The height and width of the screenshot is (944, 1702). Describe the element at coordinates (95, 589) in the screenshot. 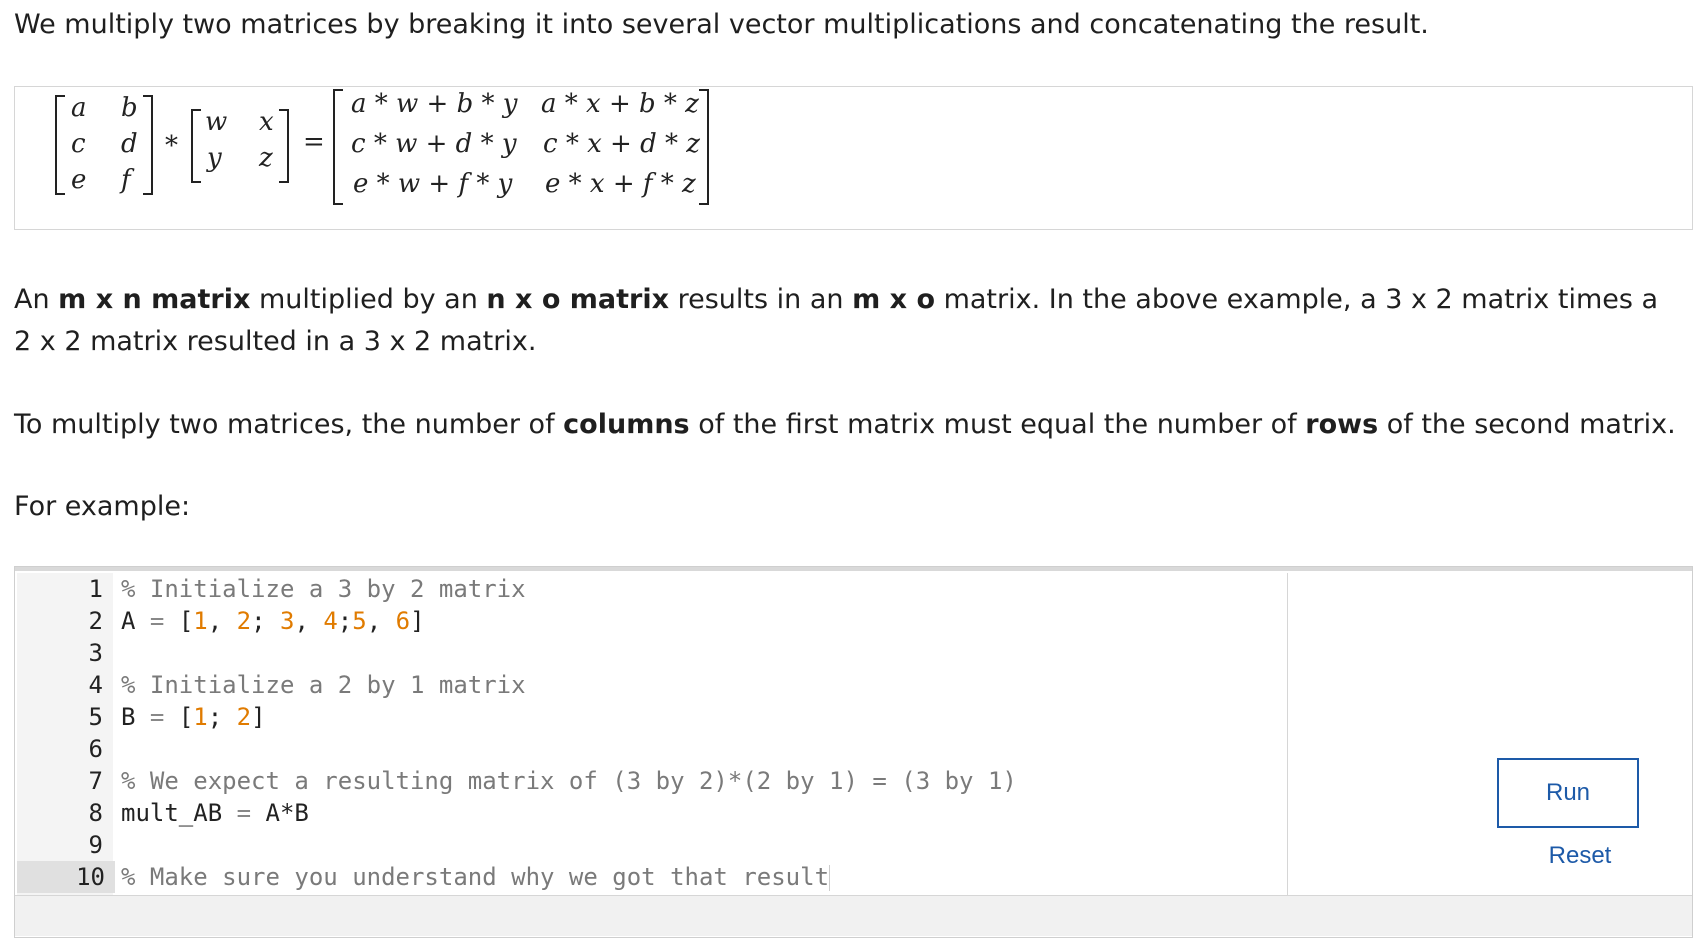

I see `line-number: 1` at that location.